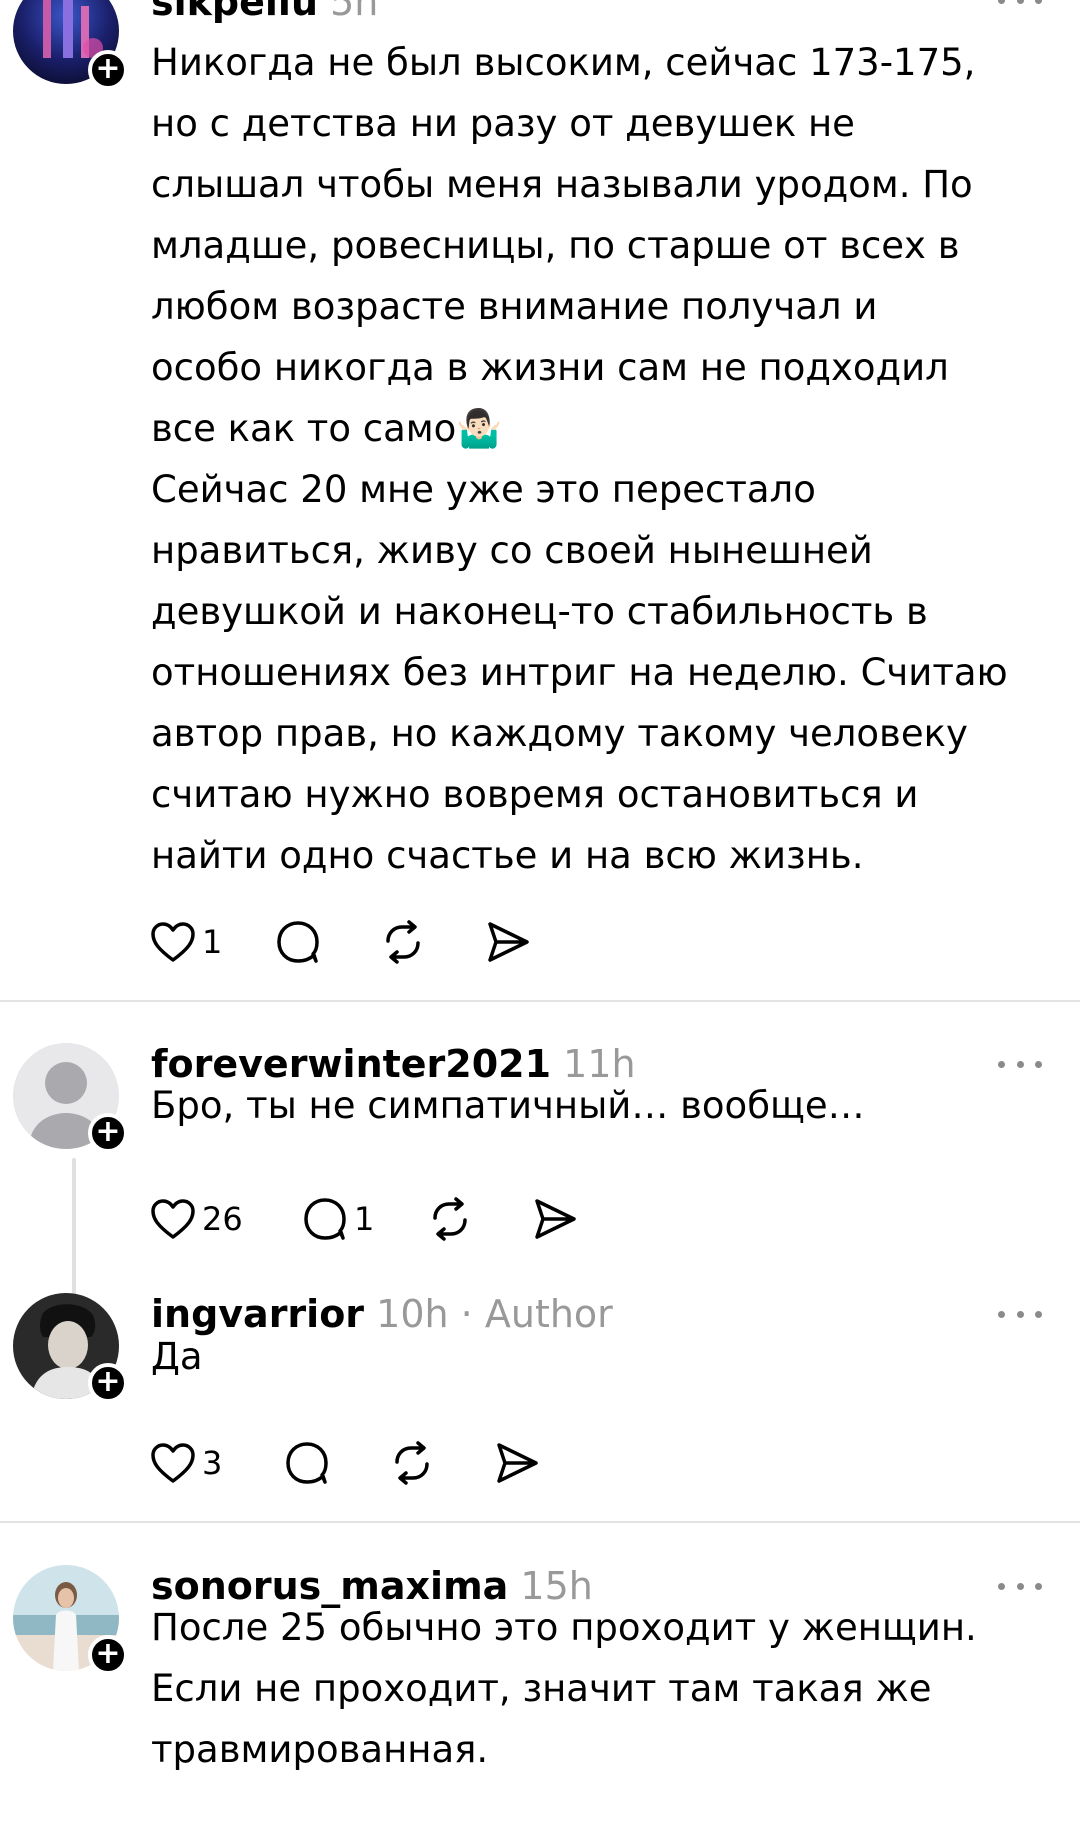  I want to click on comment-meta: sikpeliu 5h, so click(264, 13).